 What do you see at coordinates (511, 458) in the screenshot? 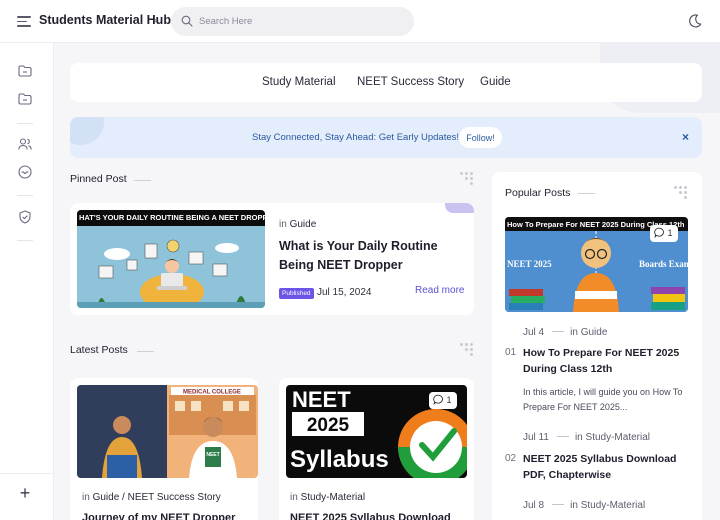
I see `popular-post-number: 02` at bounding box center [511, 458].